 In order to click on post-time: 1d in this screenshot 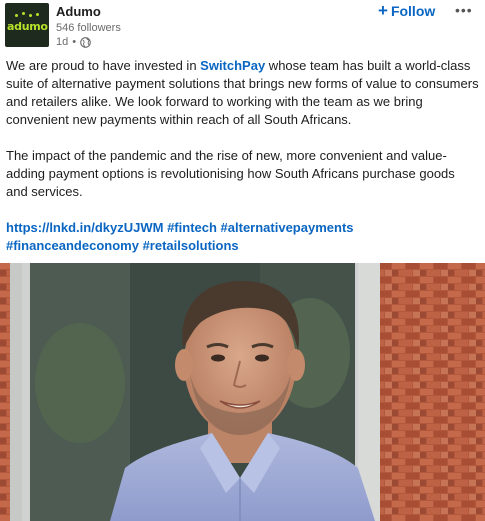, I will do `click(62, 42)`.